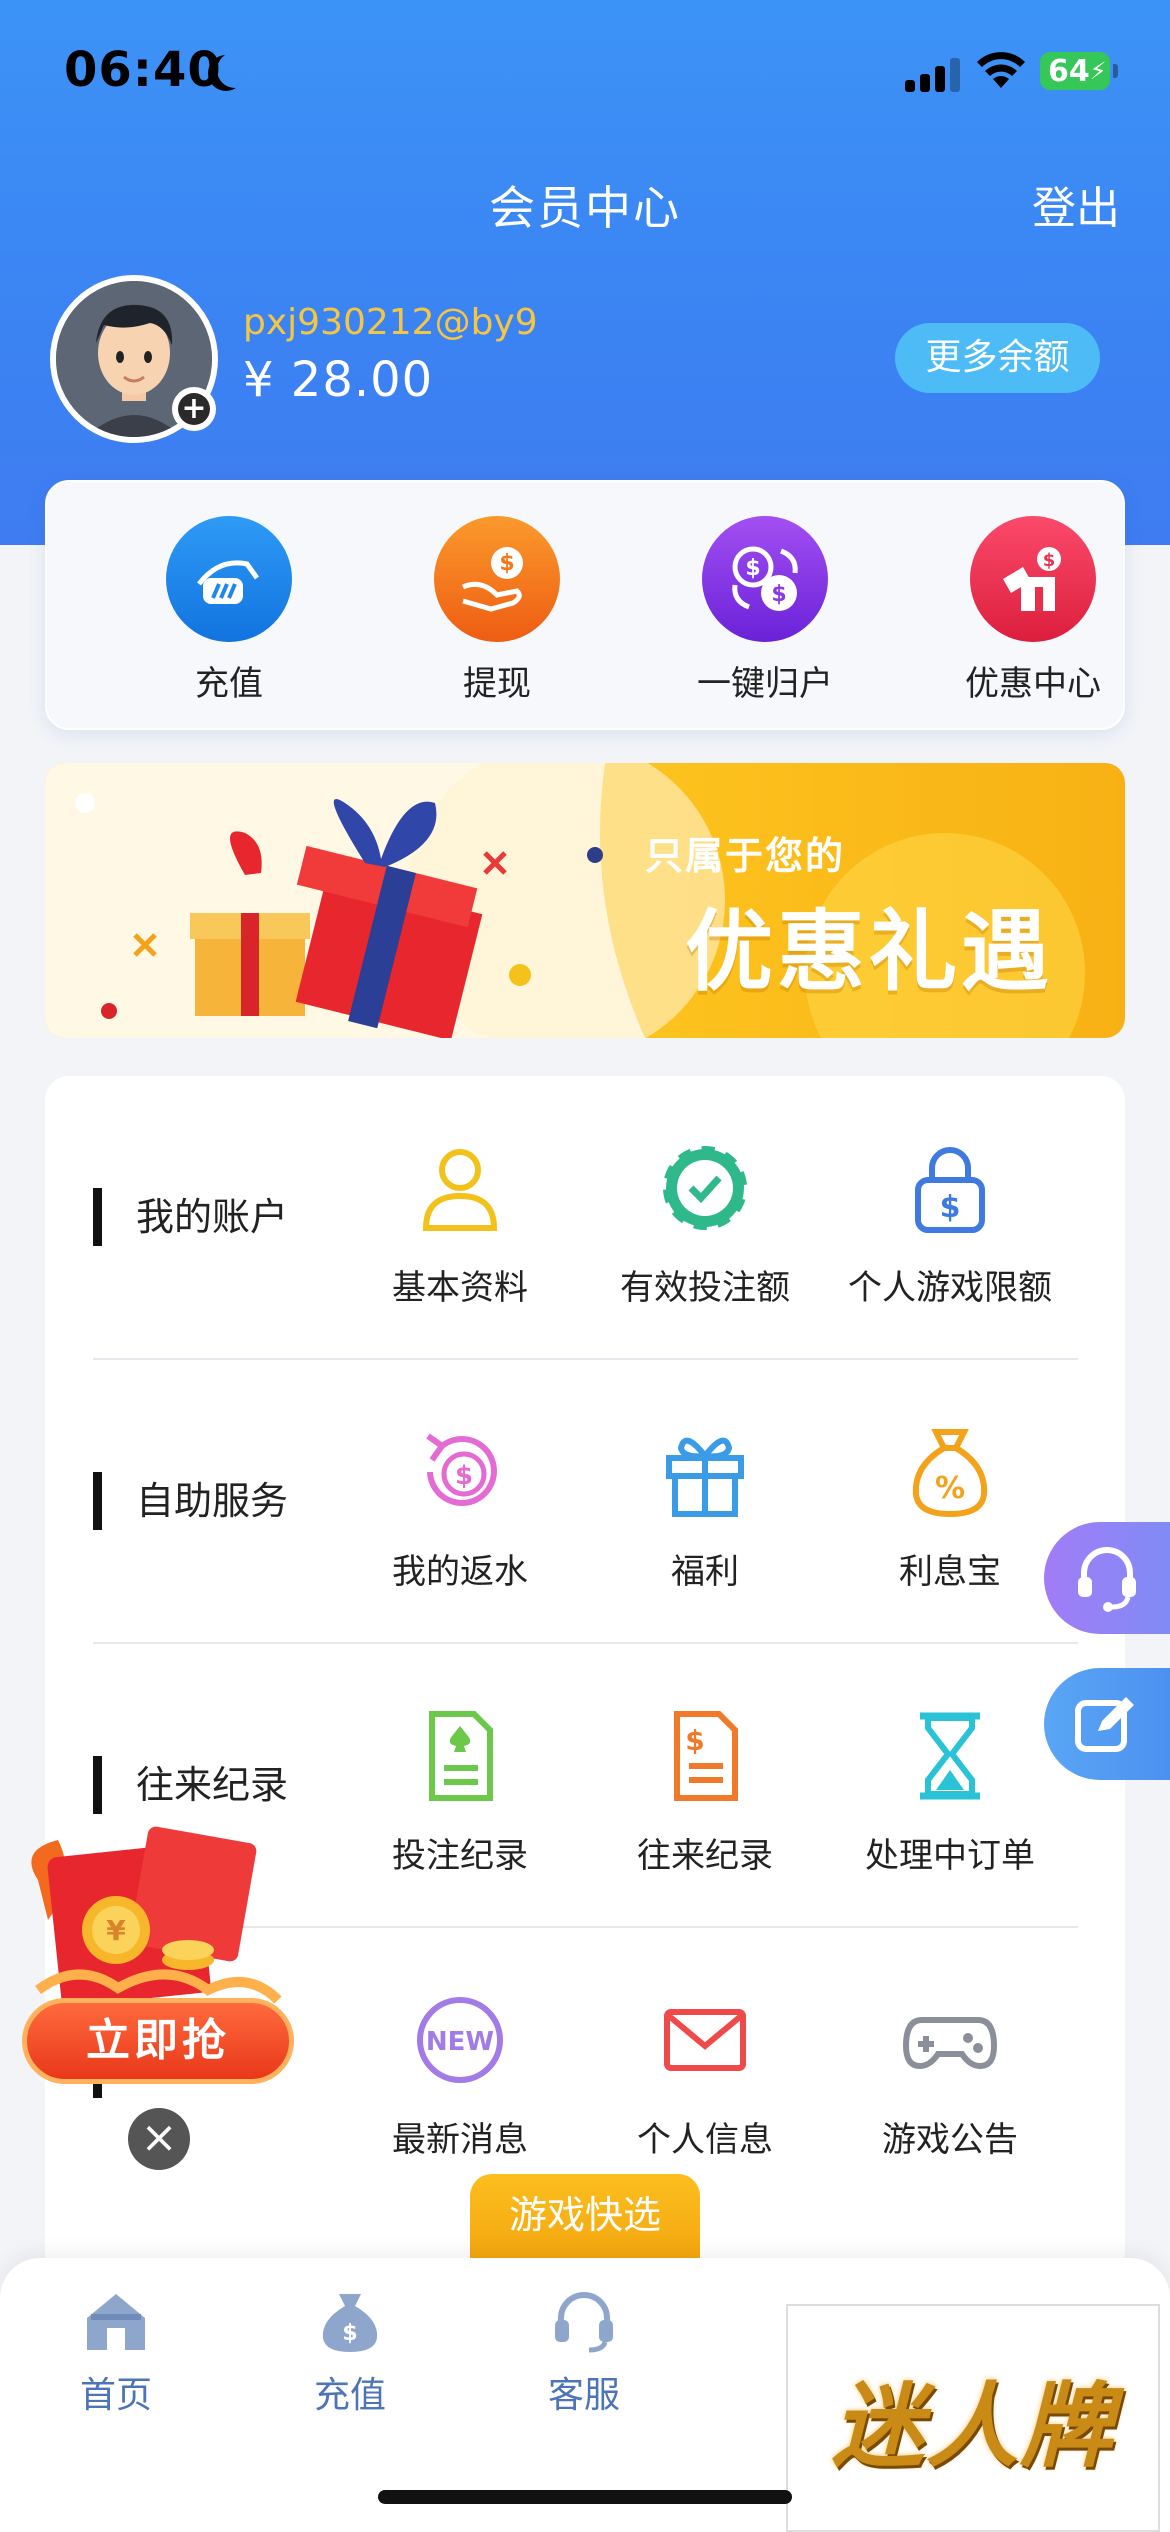  Describe the element at coordinates (1001, 70) in the screenshot. I see `wifi-icon` at that location.